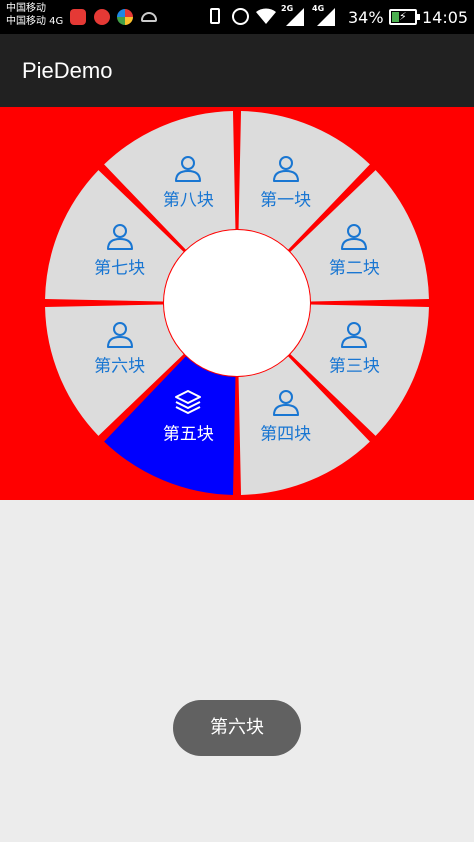 This screenshot has width=474, height=842. I want to click on layers-icon, so click(188, 402).